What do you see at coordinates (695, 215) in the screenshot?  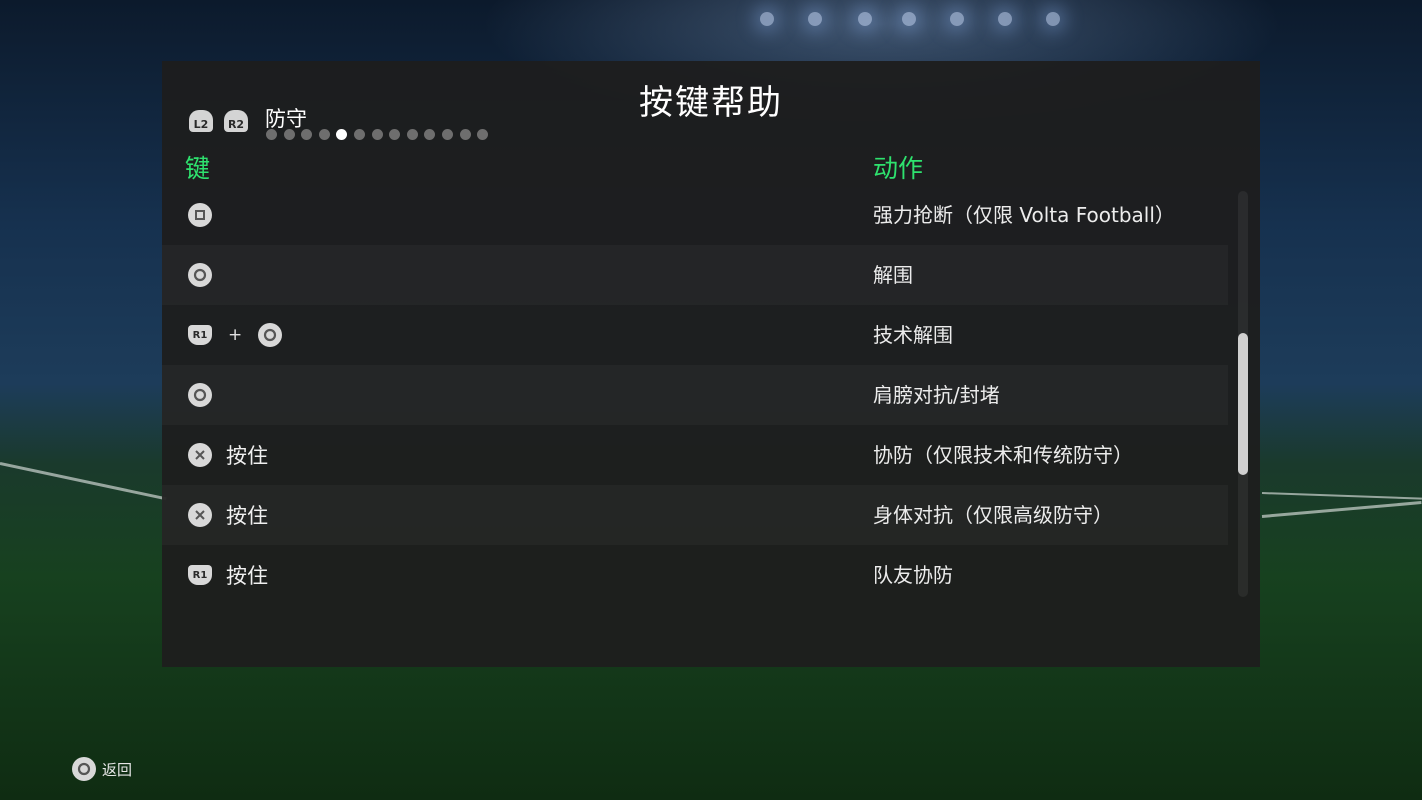 I see `control-row: 强力抢断（仅限 Volta Football）` at bounding box center [695, 215].